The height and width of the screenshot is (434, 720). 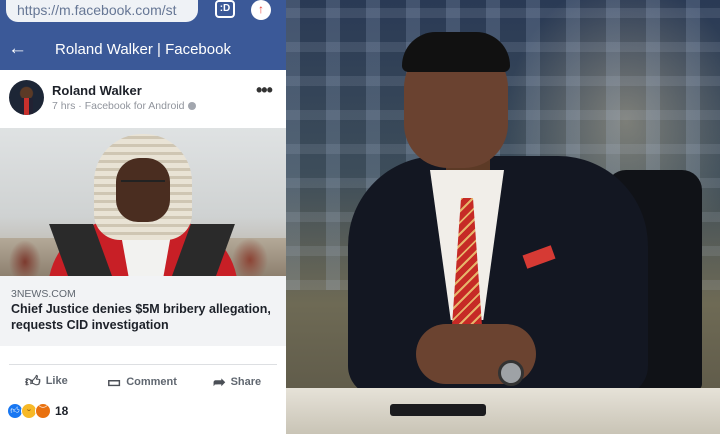 What do you see at coordinates (456, 52) in the screenshot?
I see `anchor-hair` at bounding box center [456, 52].